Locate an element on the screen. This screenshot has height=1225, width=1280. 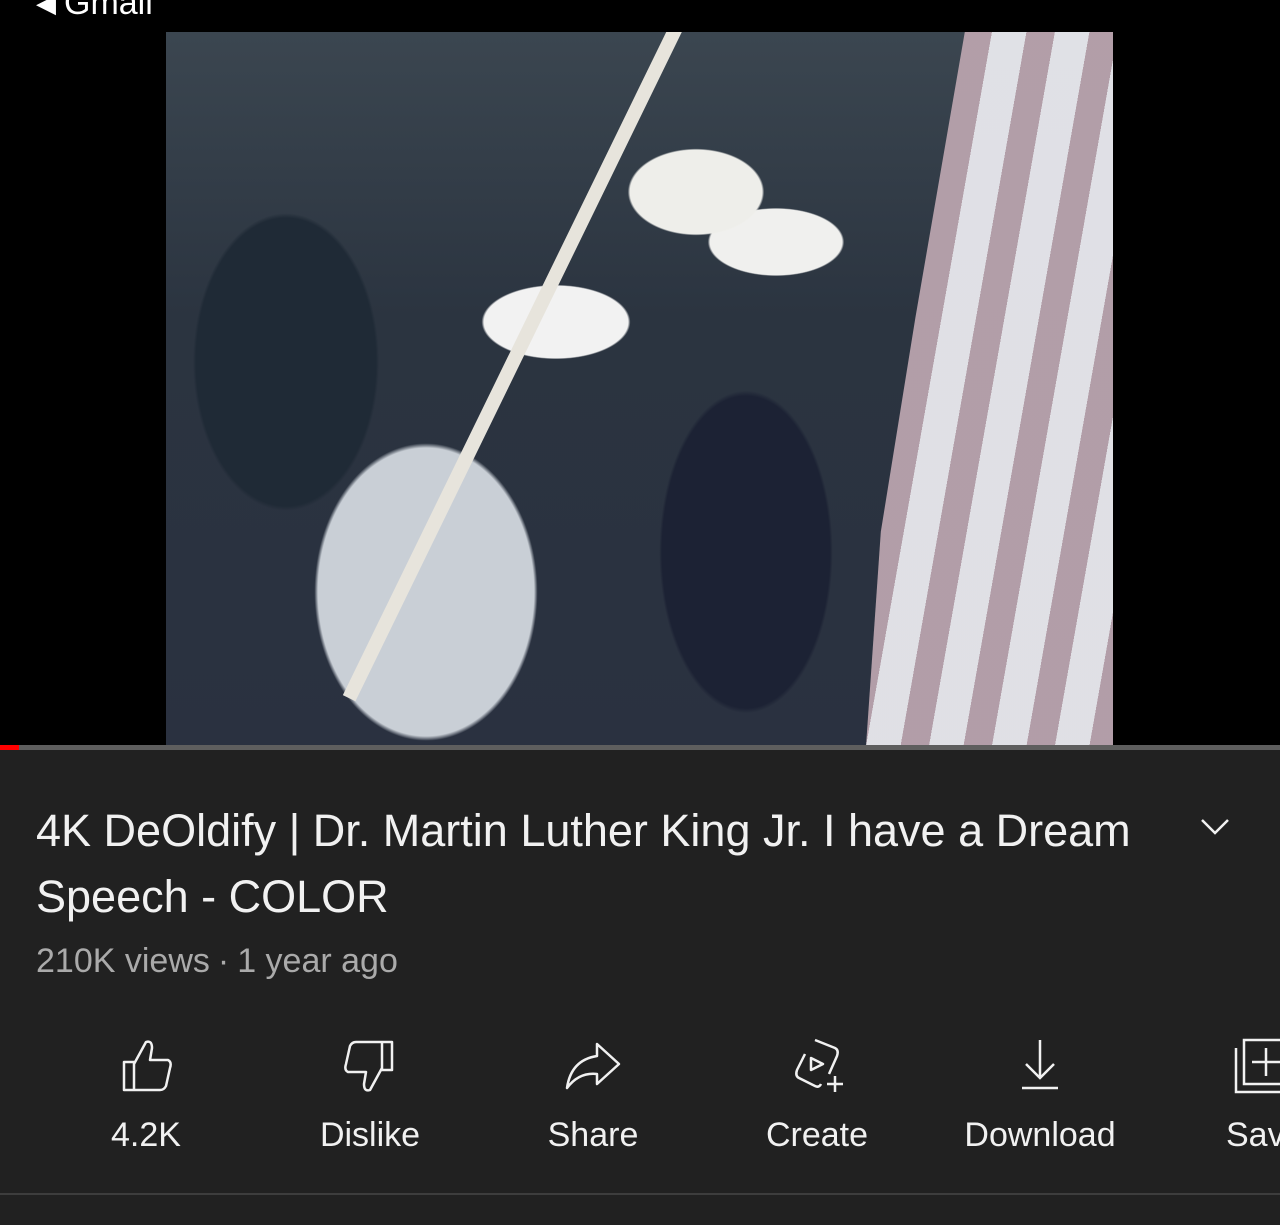
share-button: Share is located at coordinates (593, 1095).